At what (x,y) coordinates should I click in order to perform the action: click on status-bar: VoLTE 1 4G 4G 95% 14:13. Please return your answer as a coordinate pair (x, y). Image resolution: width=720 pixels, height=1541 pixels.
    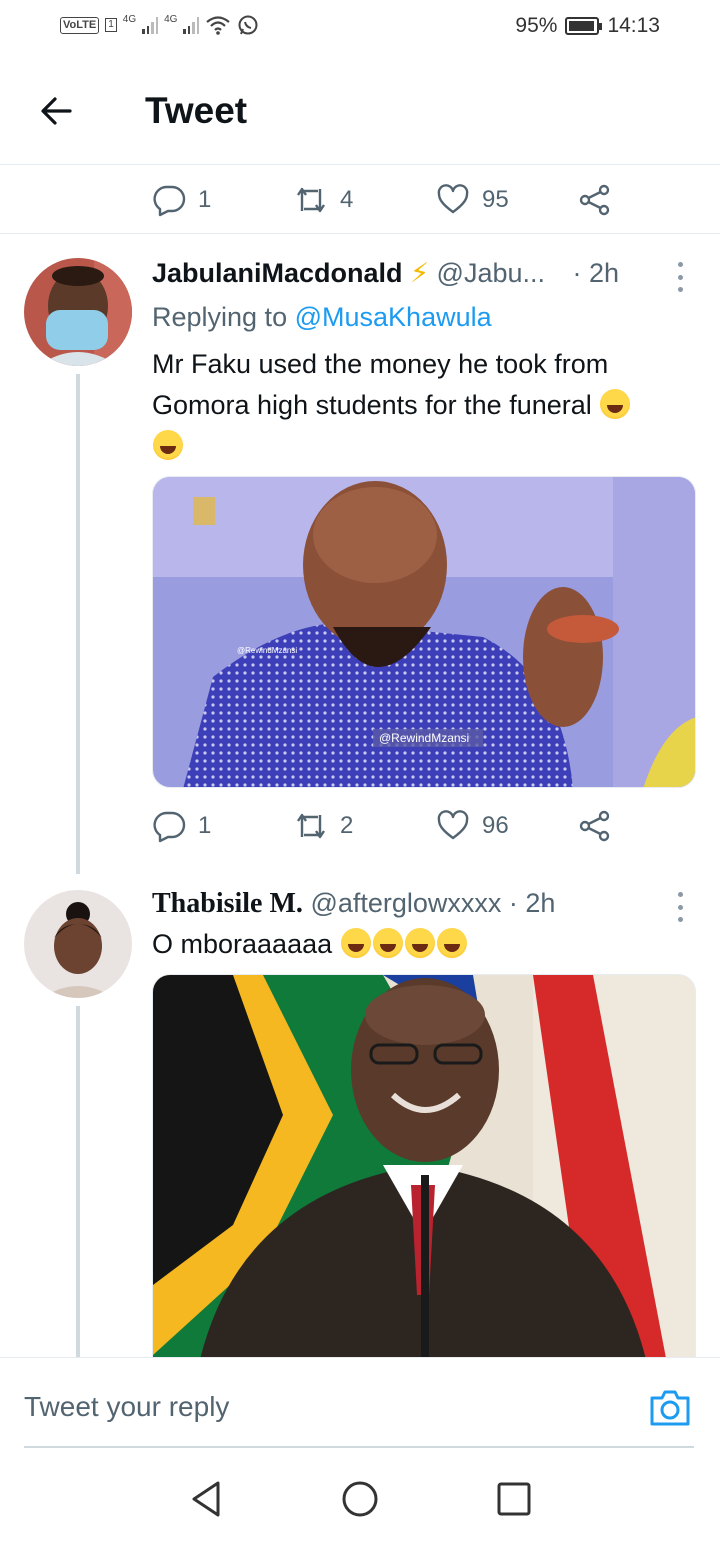
    Looking at the image, I should click on (360, 28).